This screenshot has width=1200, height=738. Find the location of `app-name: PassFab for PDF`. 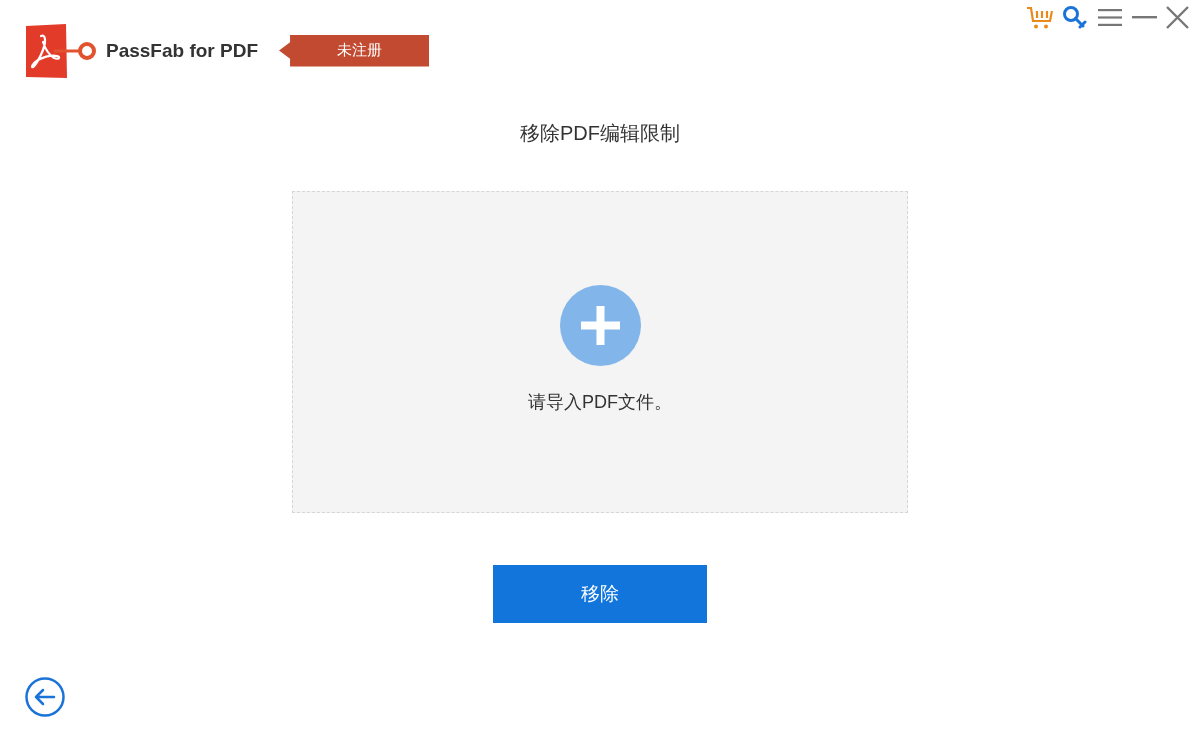

app-name: PassFab for PDF is located at coordinates (182, 50).